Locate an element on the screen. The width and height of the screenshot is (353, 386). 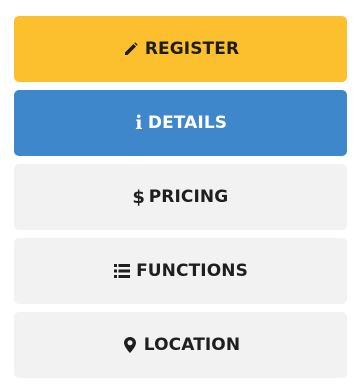
register-label: REGISTER is located at coordinates (192, 49).